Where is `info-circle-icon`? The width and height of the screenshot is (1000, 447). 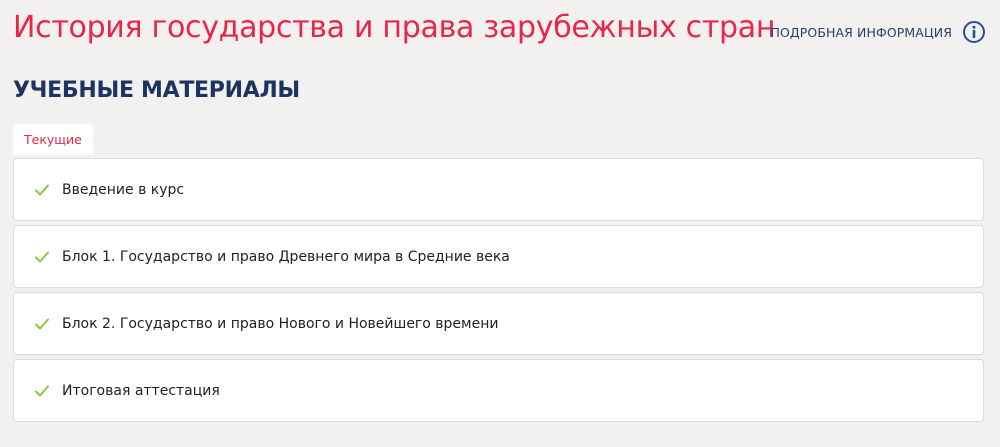
info-circle-icon is located at coordinates (974, 32).